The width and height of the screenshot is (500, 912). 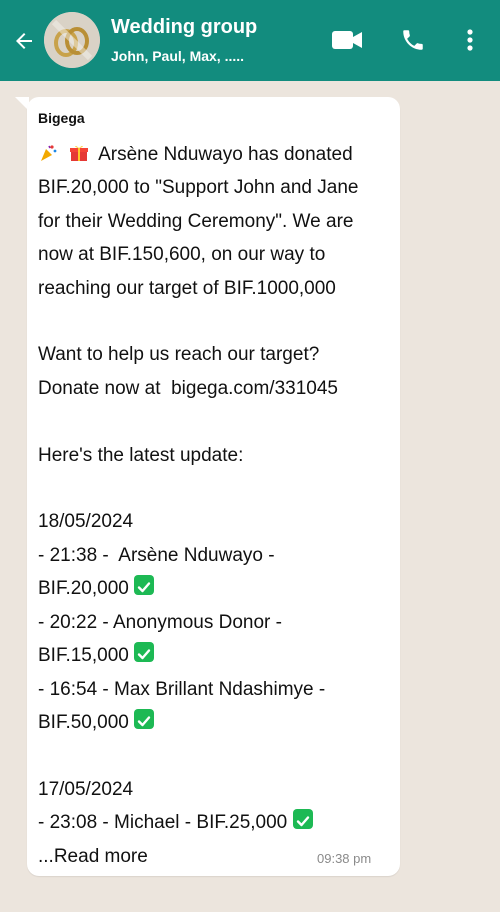 What do you see at coordinates (48, 151) in the screenshot?
I see `party-popper-icon` at bounding box center [48, 151].